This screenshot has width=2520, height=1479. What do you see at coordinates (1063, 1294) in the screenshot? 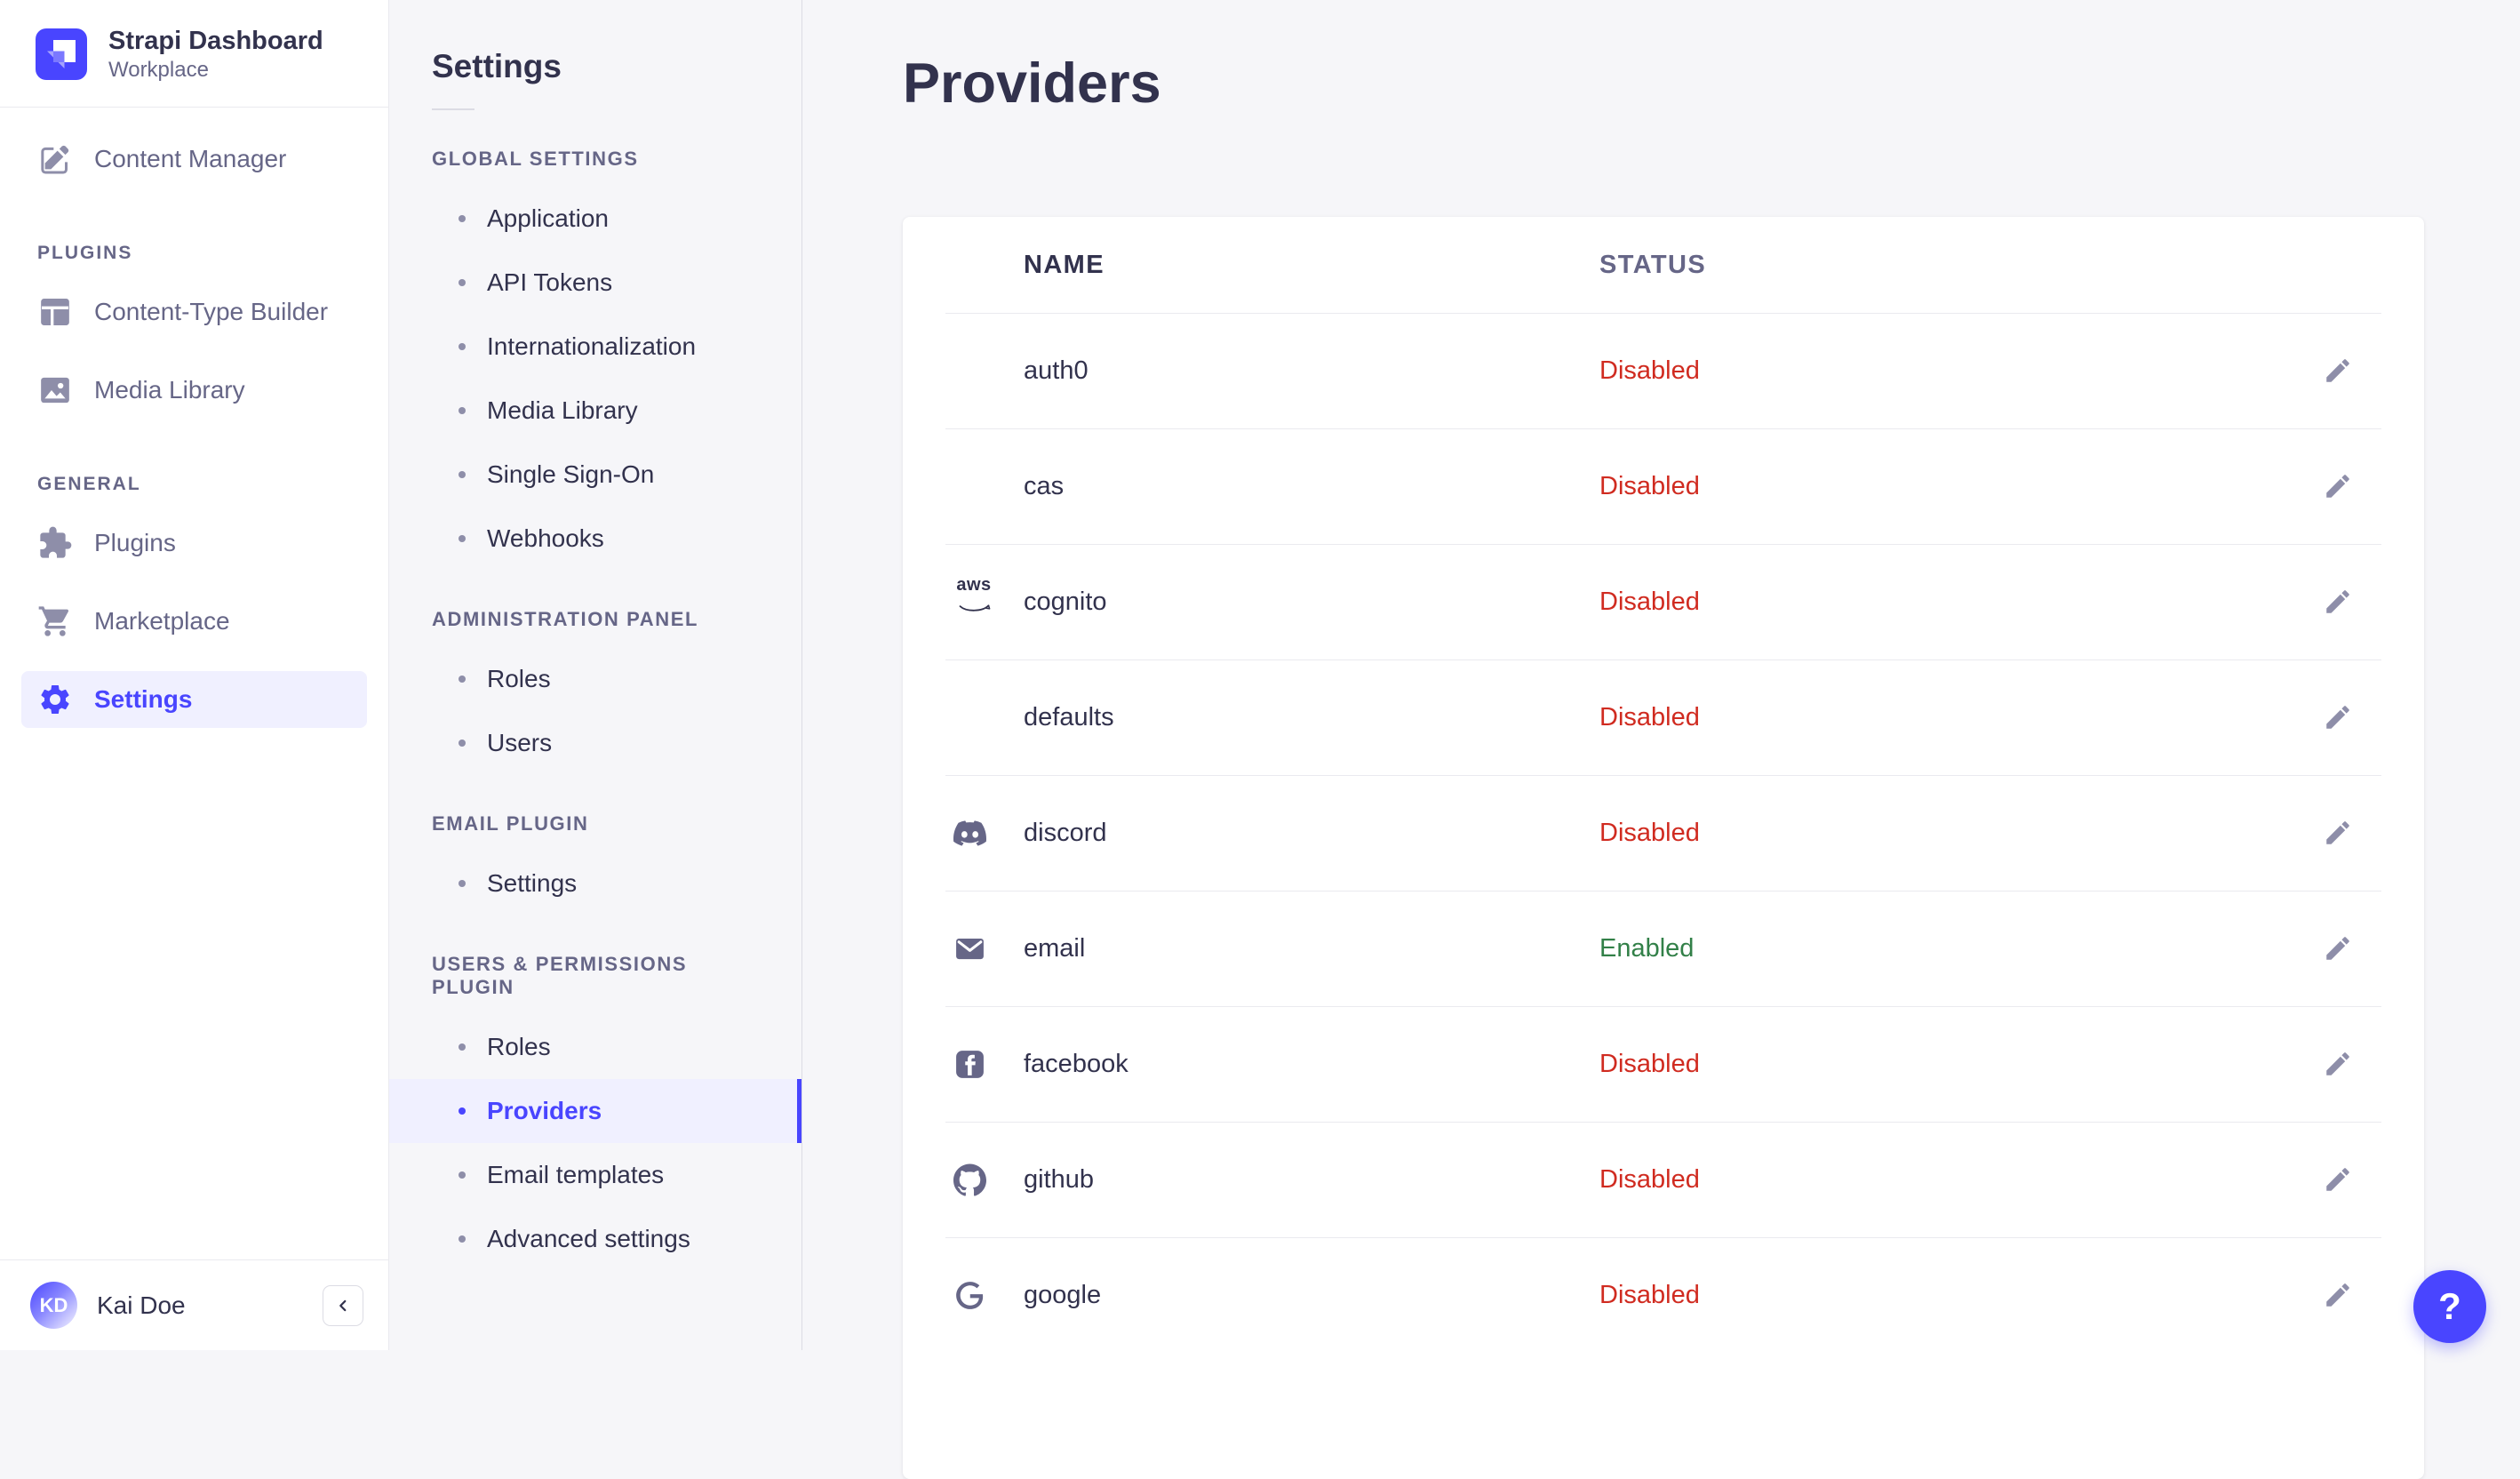
I see `provider-name: google` at bounding box center [1063, 1294].